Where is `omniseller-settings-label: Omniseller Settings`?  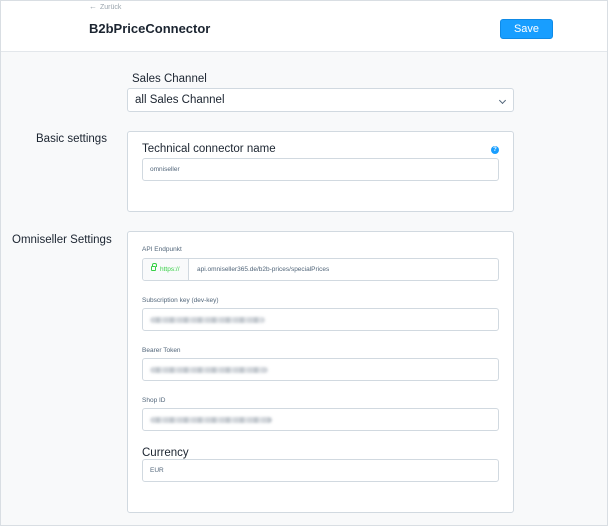
omniseller-settings-label: Omniseller Settings is located at coordinates (62, 240).